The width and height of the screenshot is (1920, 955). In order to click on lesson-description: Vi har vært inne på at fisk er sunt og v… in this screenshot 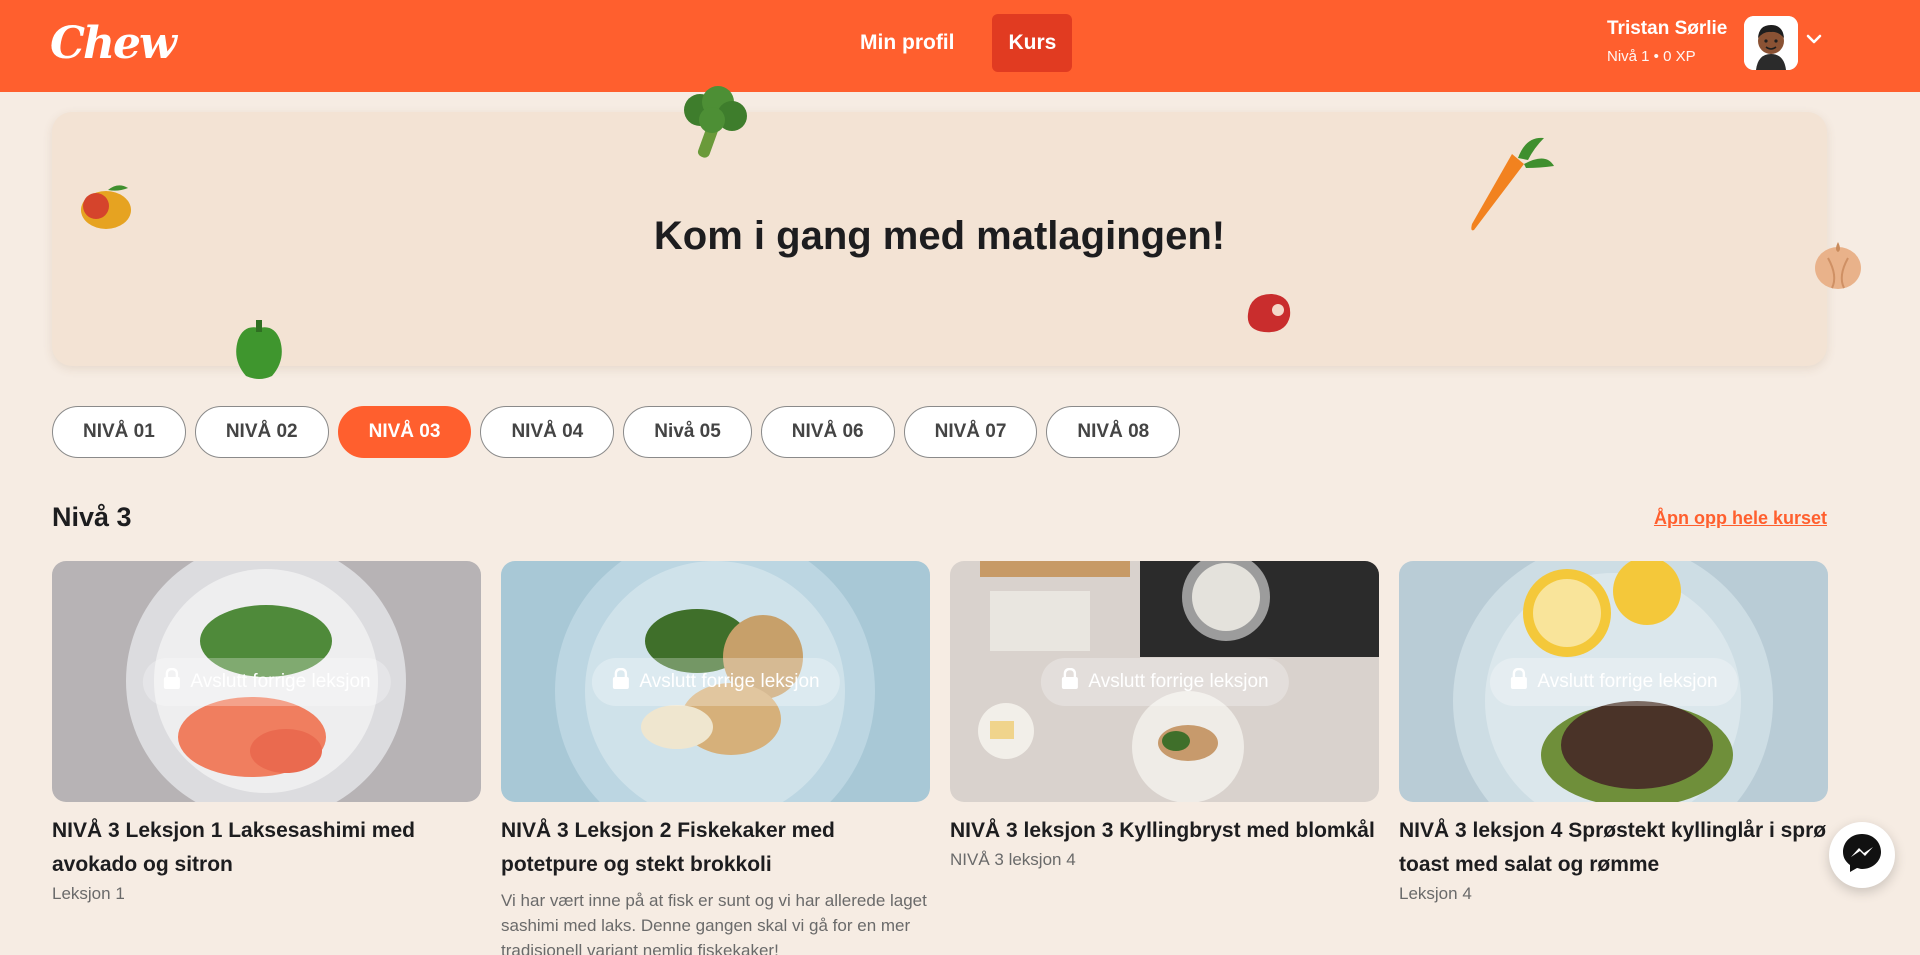, I will do `click(714, 923)`.